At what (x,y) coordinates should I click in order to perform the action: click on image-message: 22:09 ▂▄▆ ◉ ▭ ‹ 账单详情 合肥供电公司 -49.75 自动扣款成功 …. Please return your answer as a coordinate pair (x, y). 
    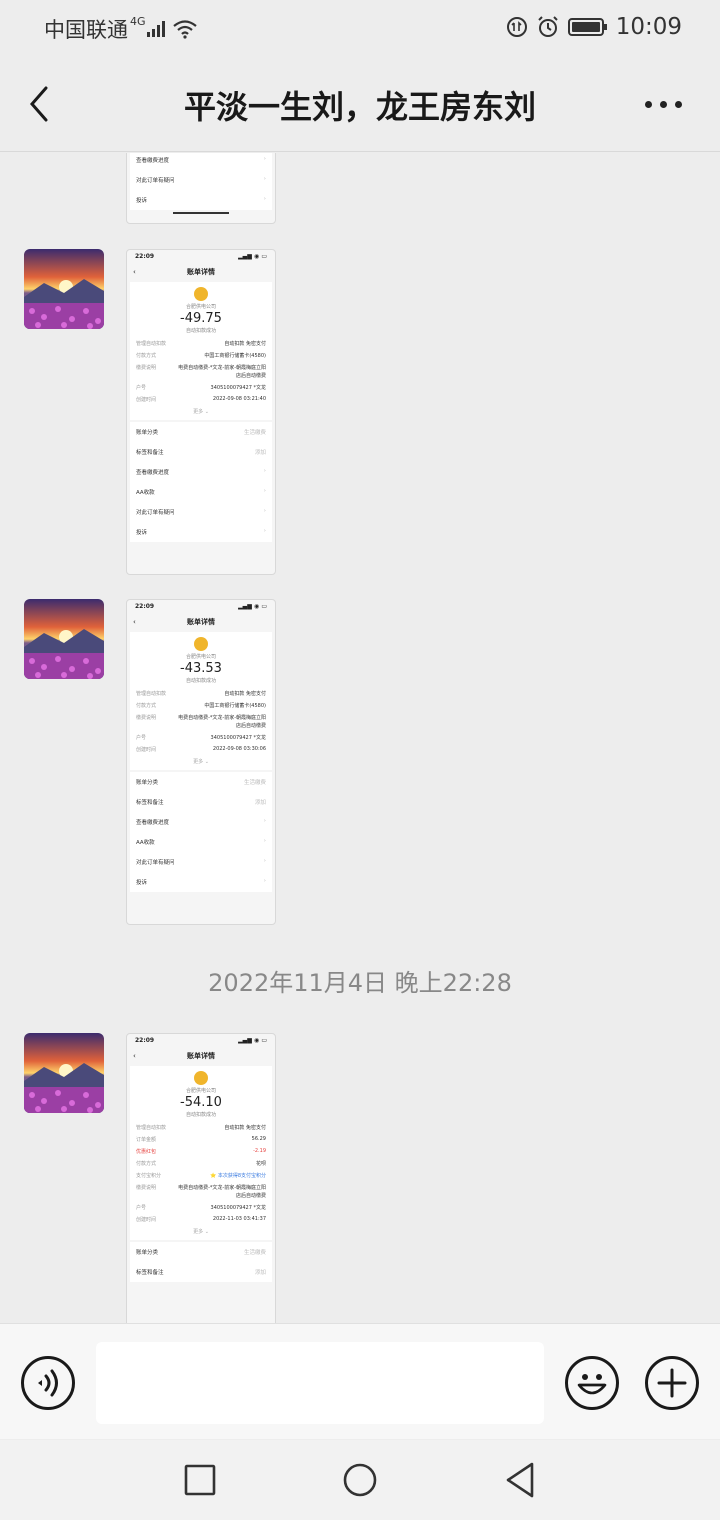
    Looking at the image, I should click on (201, 412).